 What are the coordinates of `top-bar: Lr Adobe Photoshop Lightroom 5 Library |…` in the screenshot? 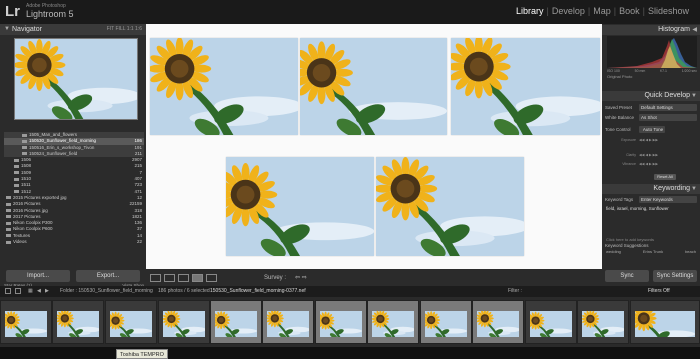 It's located at (350, 12).